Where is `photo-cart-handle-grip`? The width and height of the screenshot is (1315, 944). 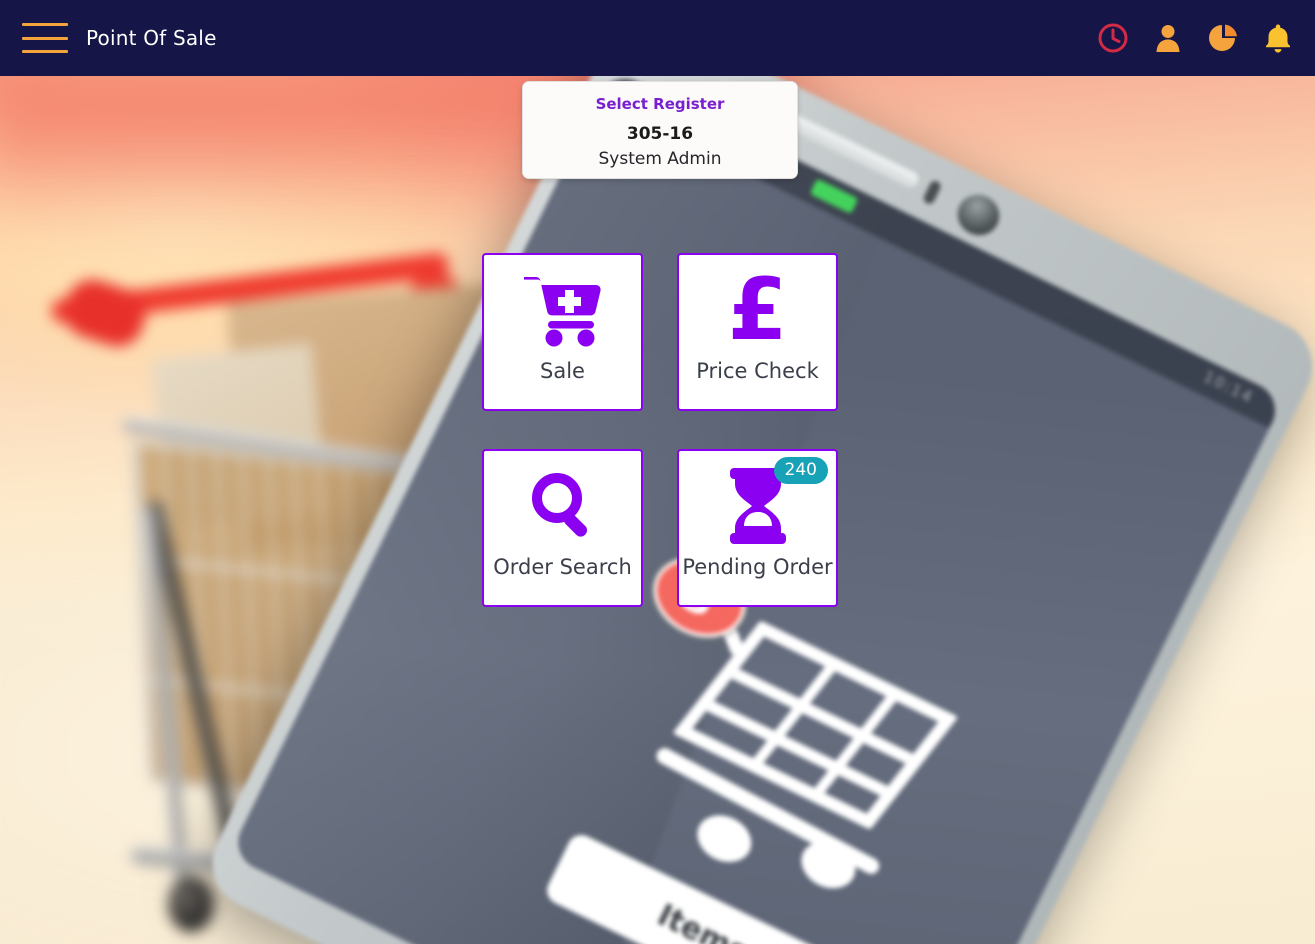
photo-cart-handle-grip is located at coordinates (105, 313).